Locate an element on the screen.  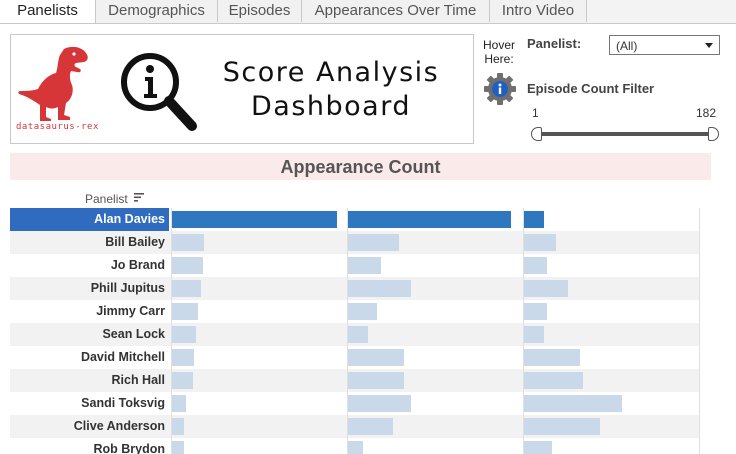
panelist-dropdown-value: (All) is located at coordinates (627, 46).